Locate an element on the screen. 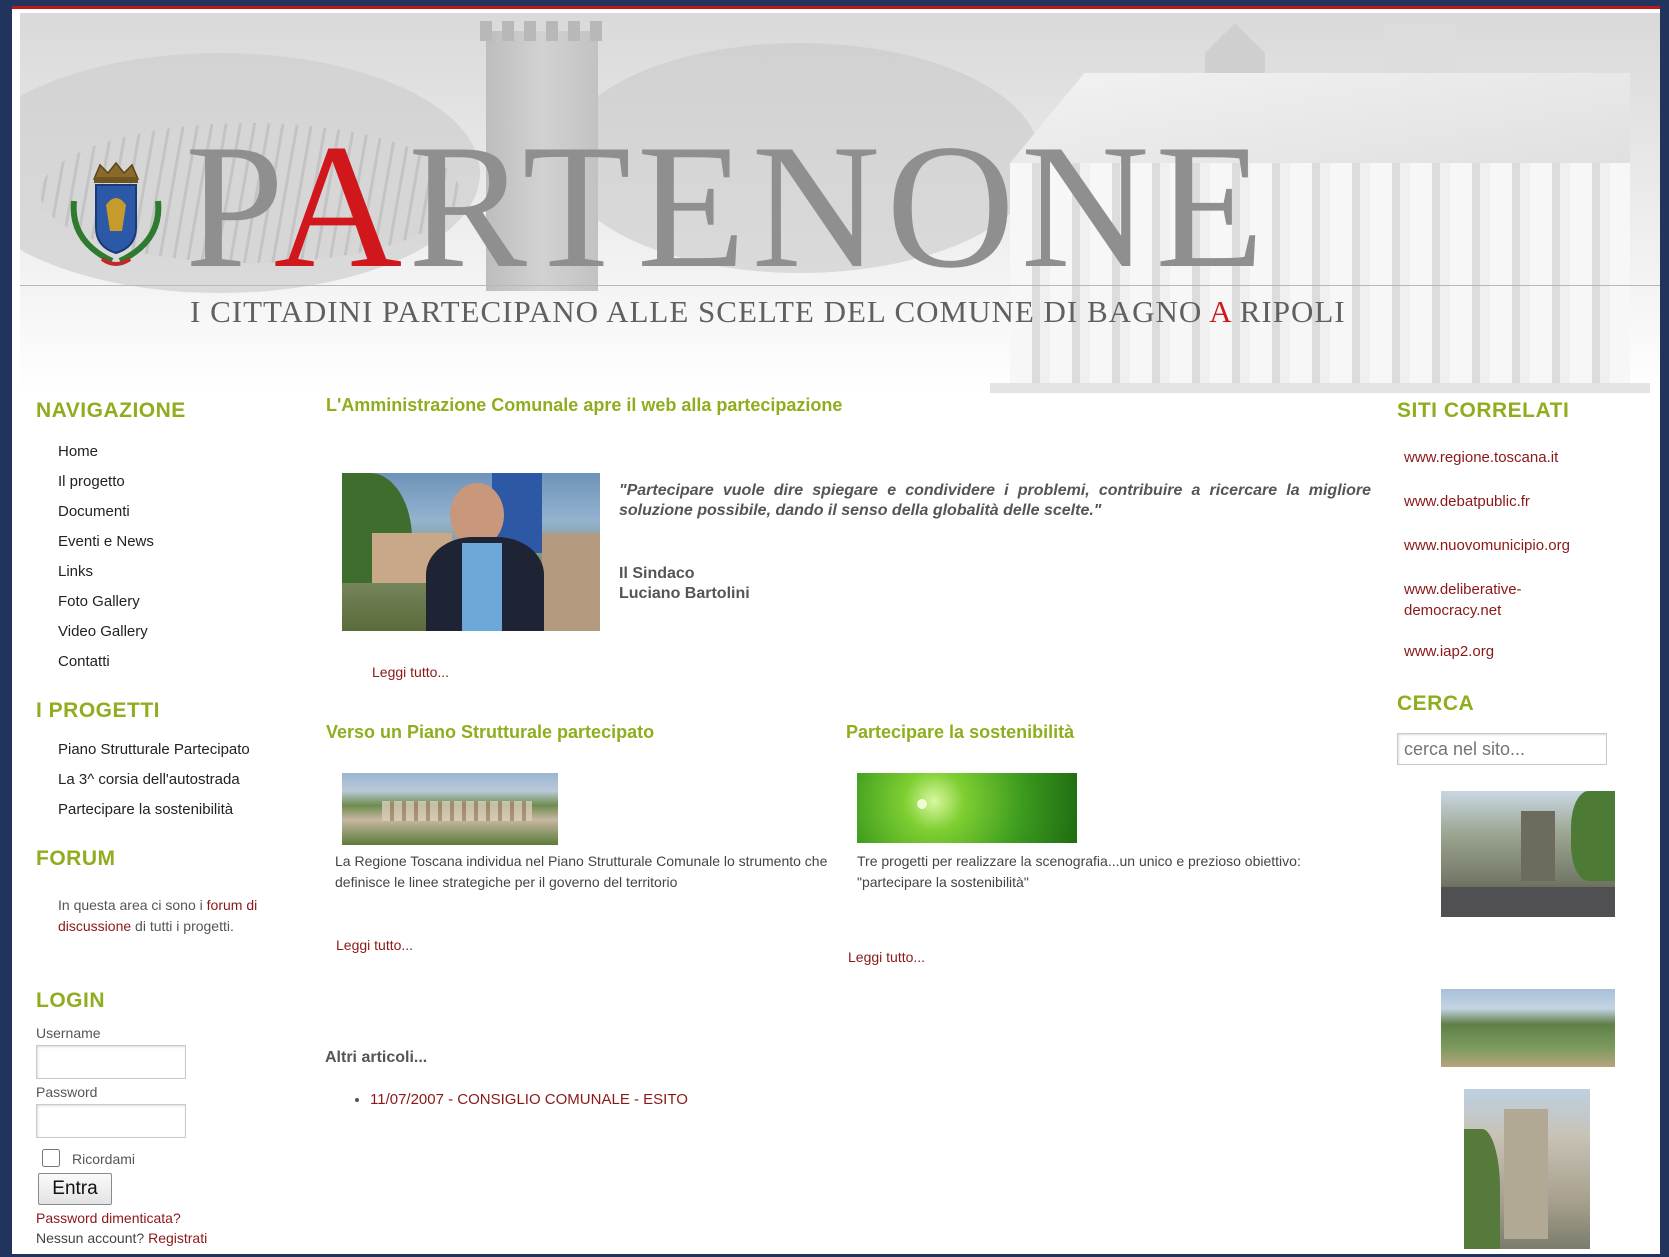  town-panorama-photo is located at coordinates (450, 809).